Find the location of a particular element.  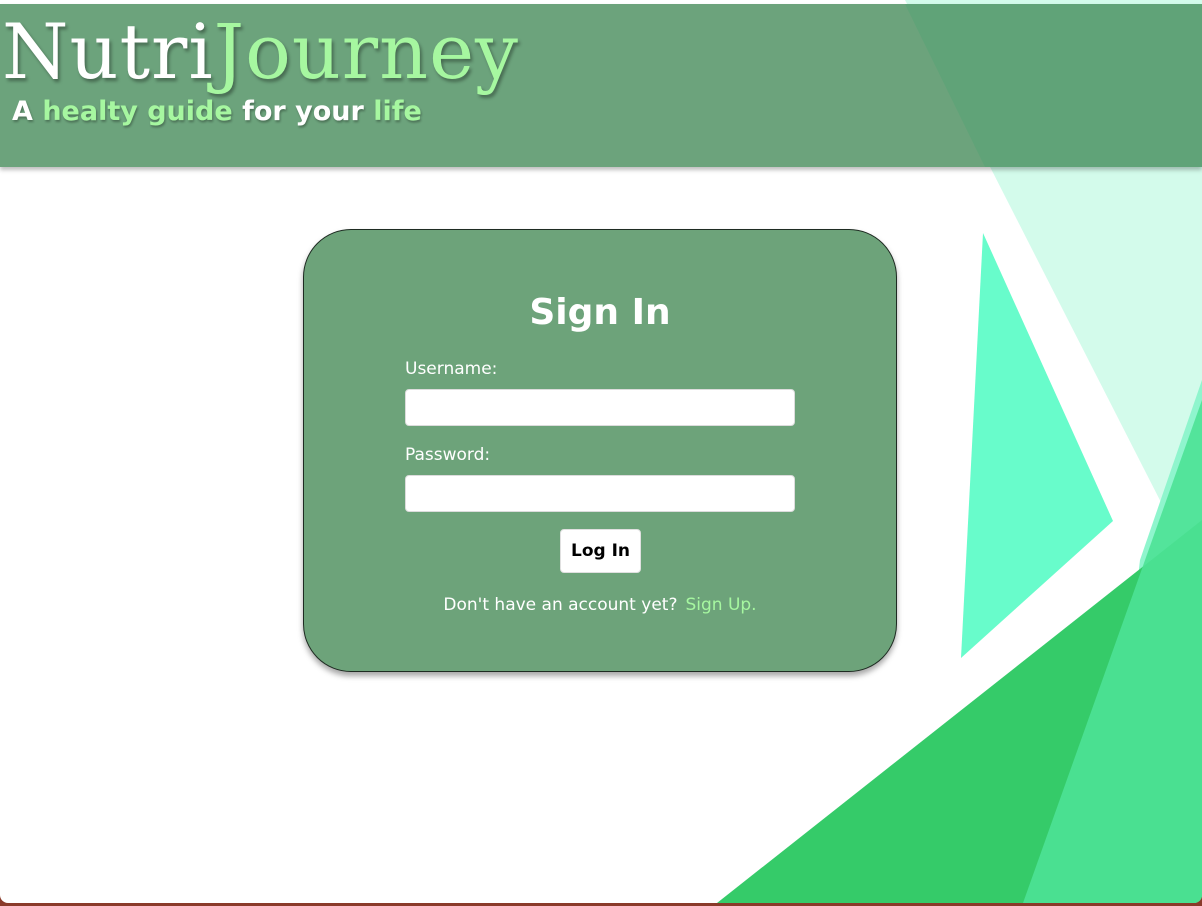

tagline-a: A is located at coordinates (22, 111).